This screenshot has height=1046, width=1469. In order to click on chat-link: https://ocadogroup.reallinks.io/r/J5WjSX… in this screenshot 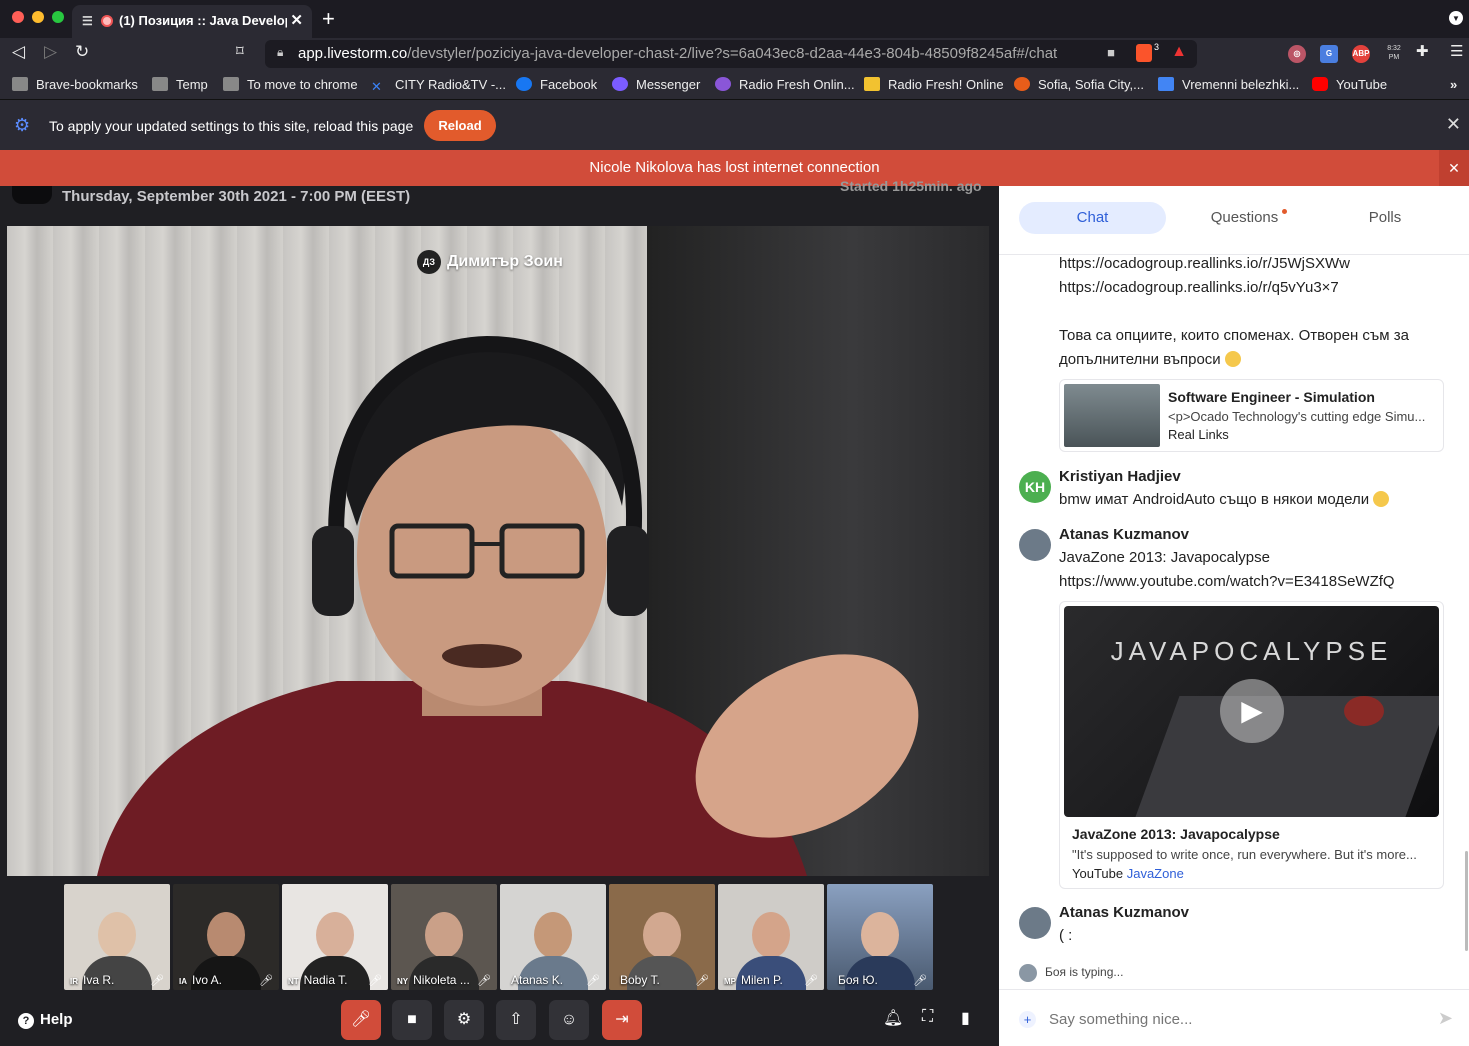, I will do `click(1204, 263)`.